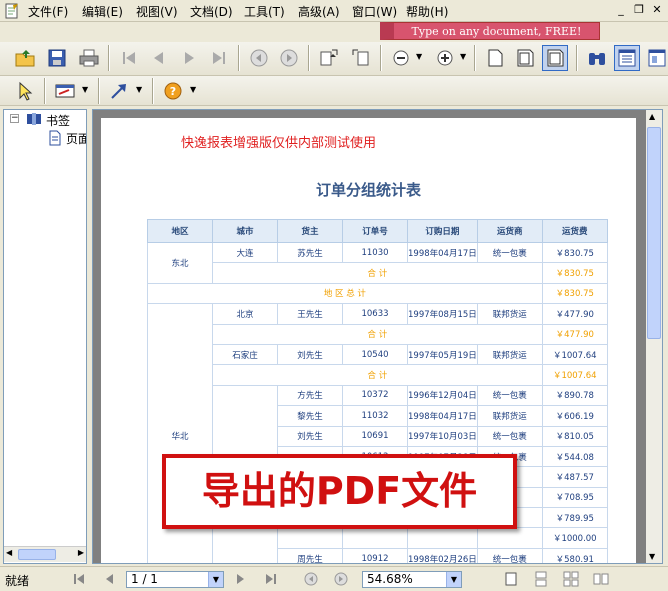 Image resolution: width=668 pixels, height=591 pixels. What do you see at coordinates (652, 116) in the screenshot?
I see `scroll-up-icon: ▲` at bounding box center [652, 116].